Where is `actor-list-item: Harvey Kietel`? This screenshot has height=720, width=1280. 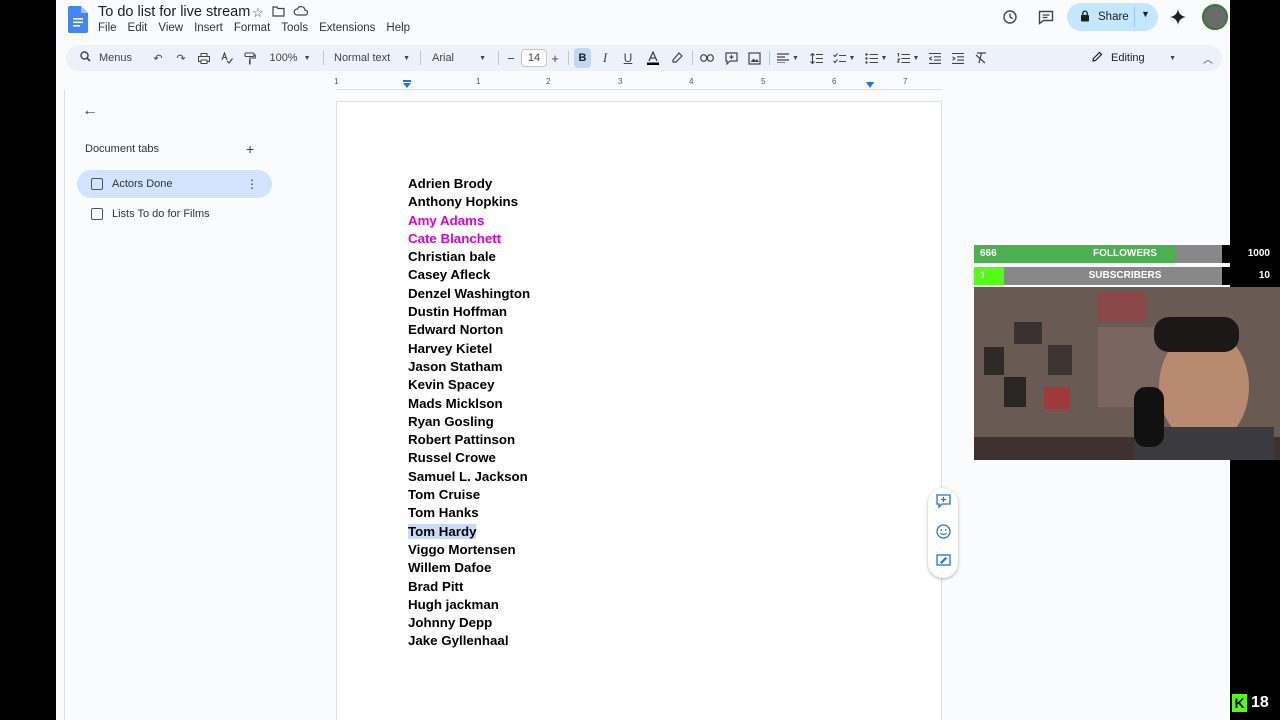 actor-list-item: Harvey Kietel is located at coordinates (469, 349).